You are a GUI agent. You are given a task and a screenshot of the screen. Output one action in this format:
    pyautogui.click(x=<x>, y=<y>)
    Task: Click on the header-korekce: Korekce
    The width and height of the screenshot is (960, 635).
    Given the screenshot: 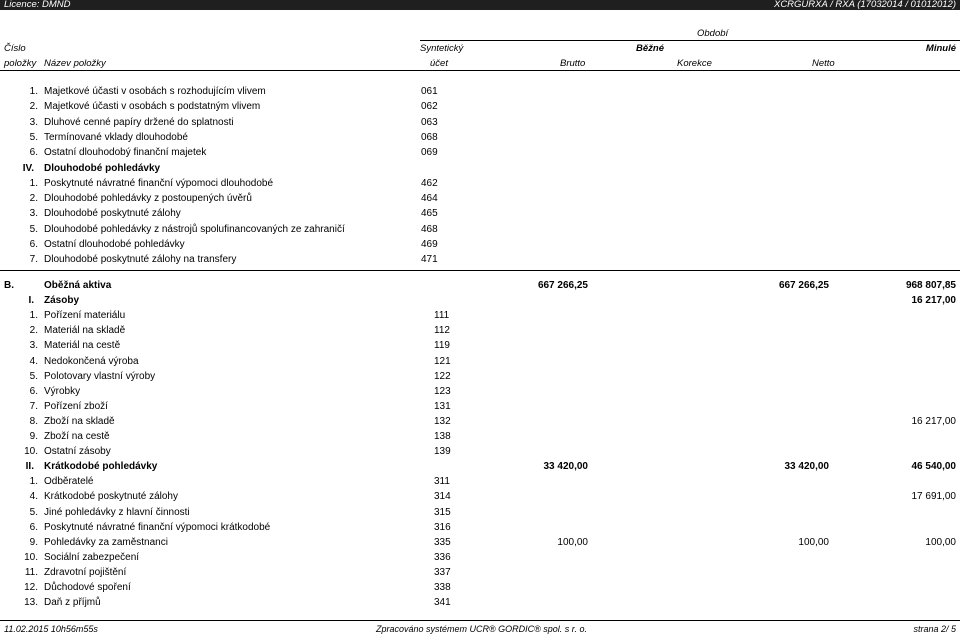 What is the action you would take?
    pyautogui.click(x=694, y=63)
    